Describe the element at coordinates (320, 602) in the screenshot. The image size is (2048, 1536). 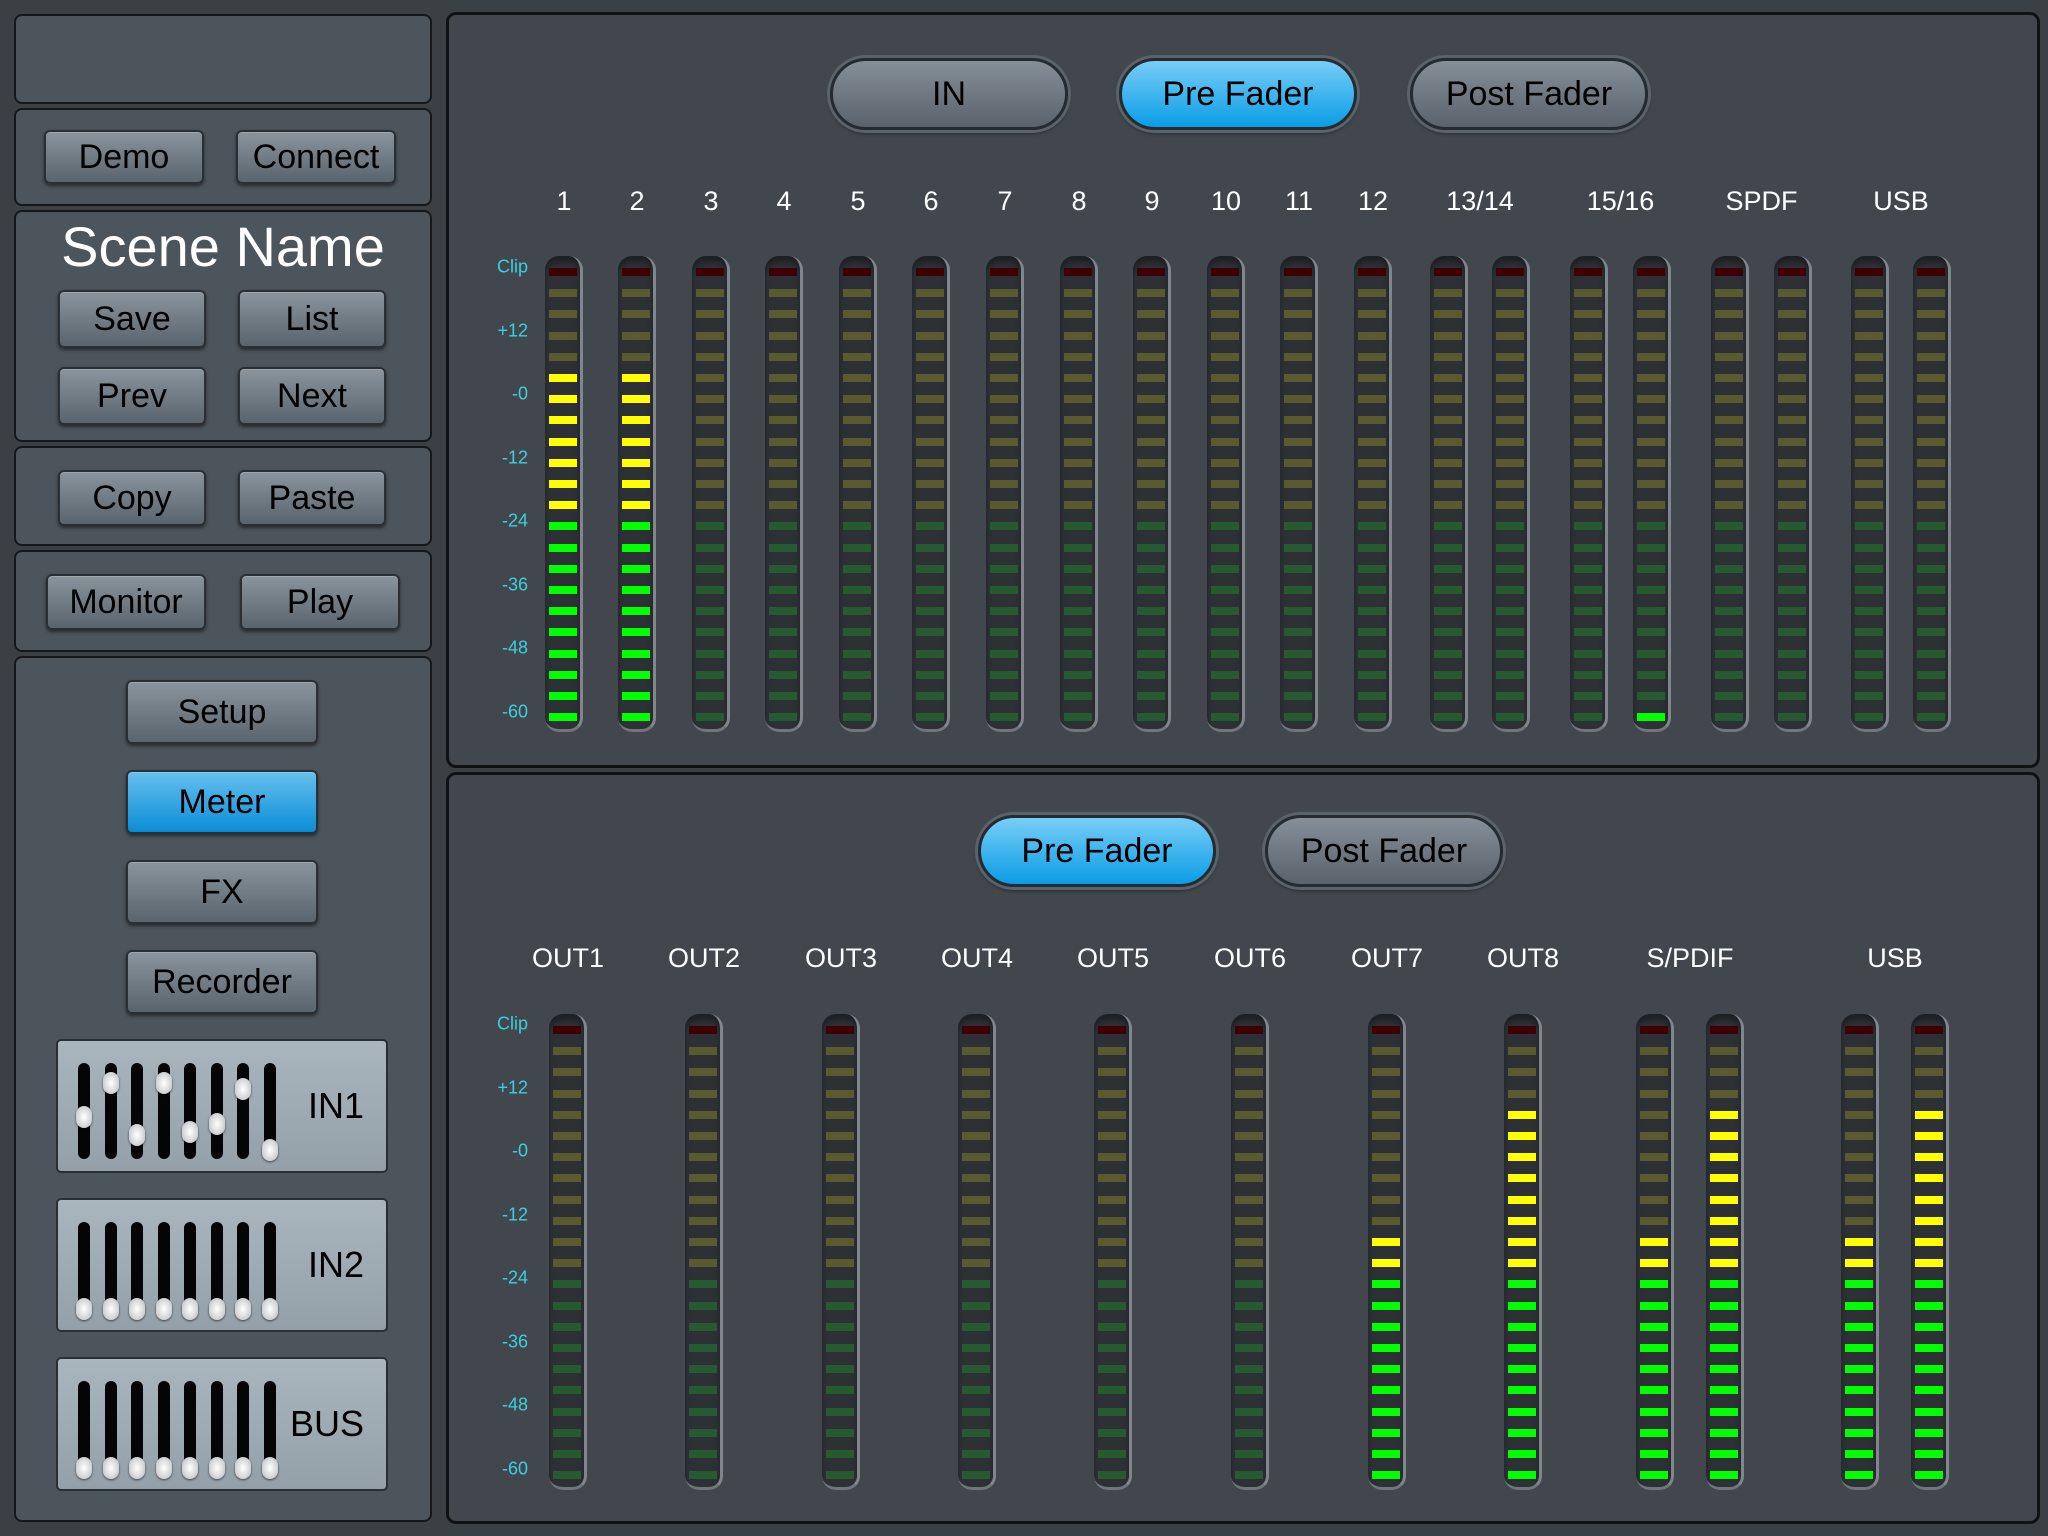
I see `play-button: Play` at that location.